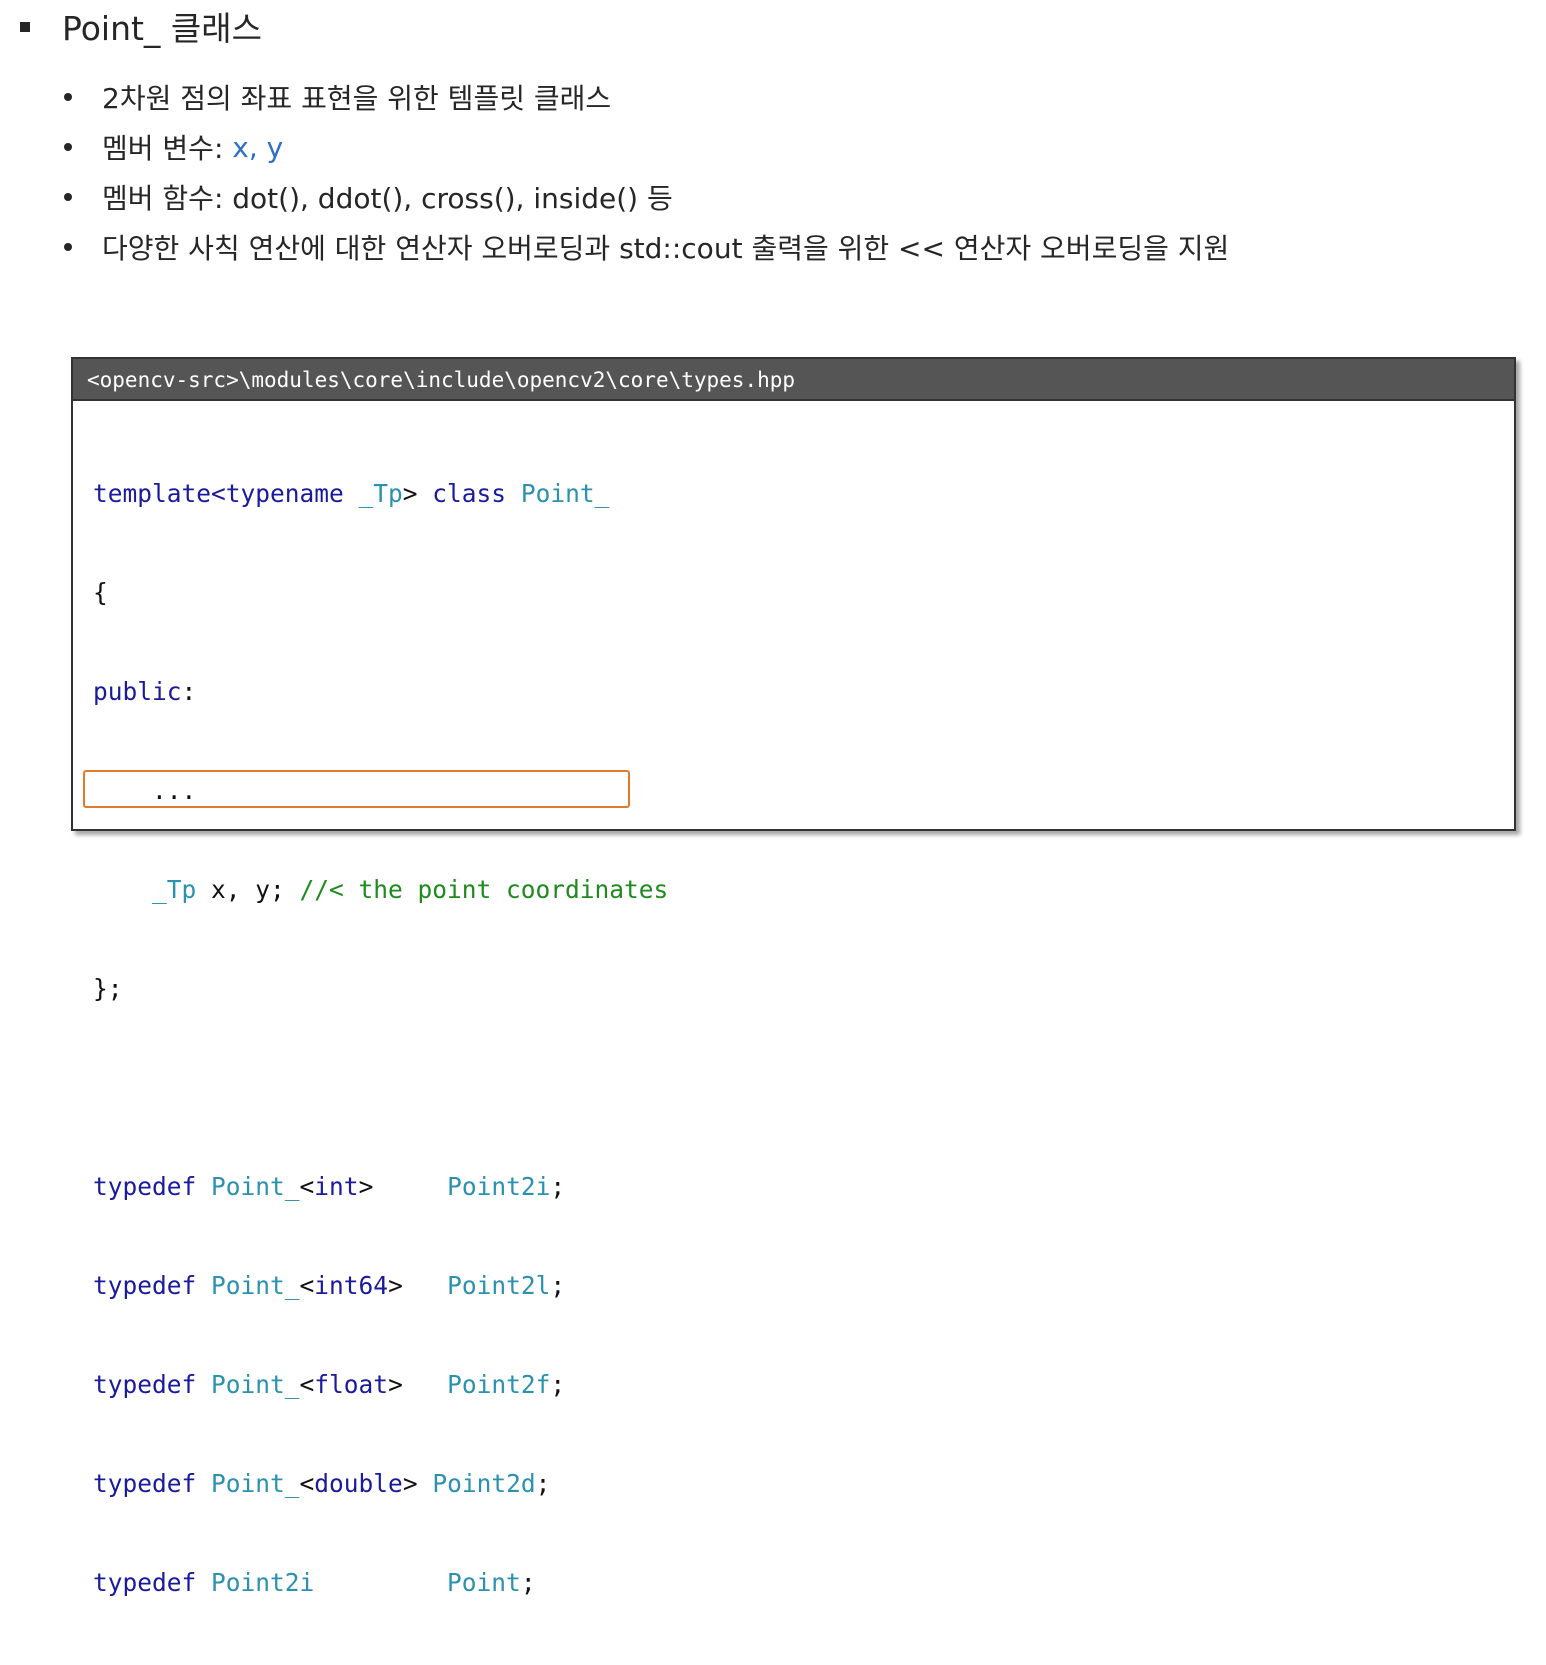  Describe the element at coordinates (484, 889) in the screenshot. I see `code-comment: //< the point coordinates` at that location.